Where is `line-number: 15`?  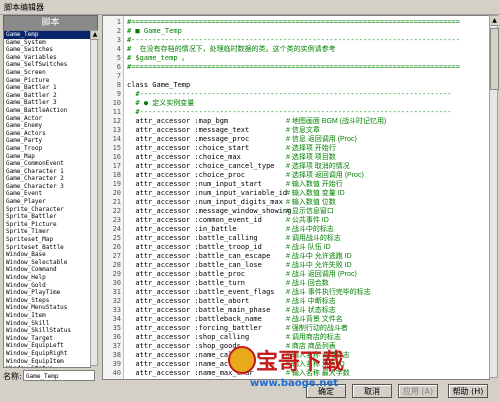
line-number: 15 is located at coordinates (116, 148).